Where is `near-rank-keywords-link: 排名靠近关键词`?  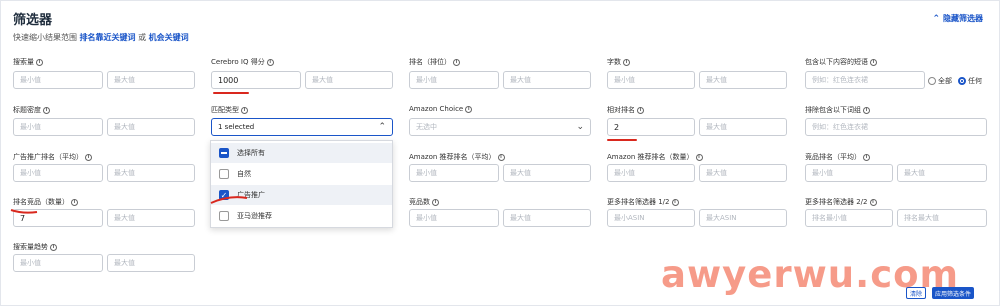 near-rank-keywords-link: 排名靠近关键词 is located at coordinates (108, 37).